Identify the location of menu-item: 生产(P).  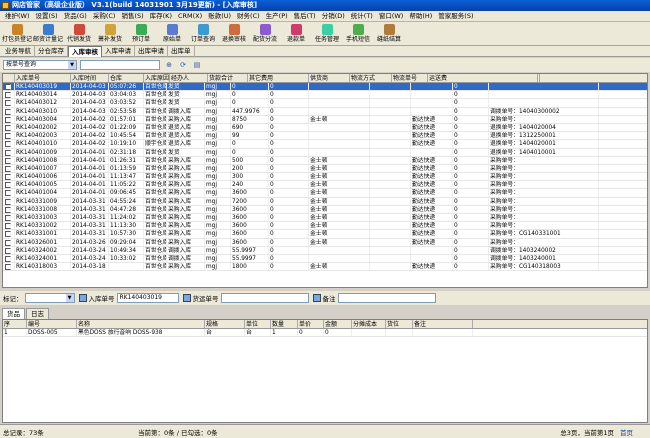
(277, 16).